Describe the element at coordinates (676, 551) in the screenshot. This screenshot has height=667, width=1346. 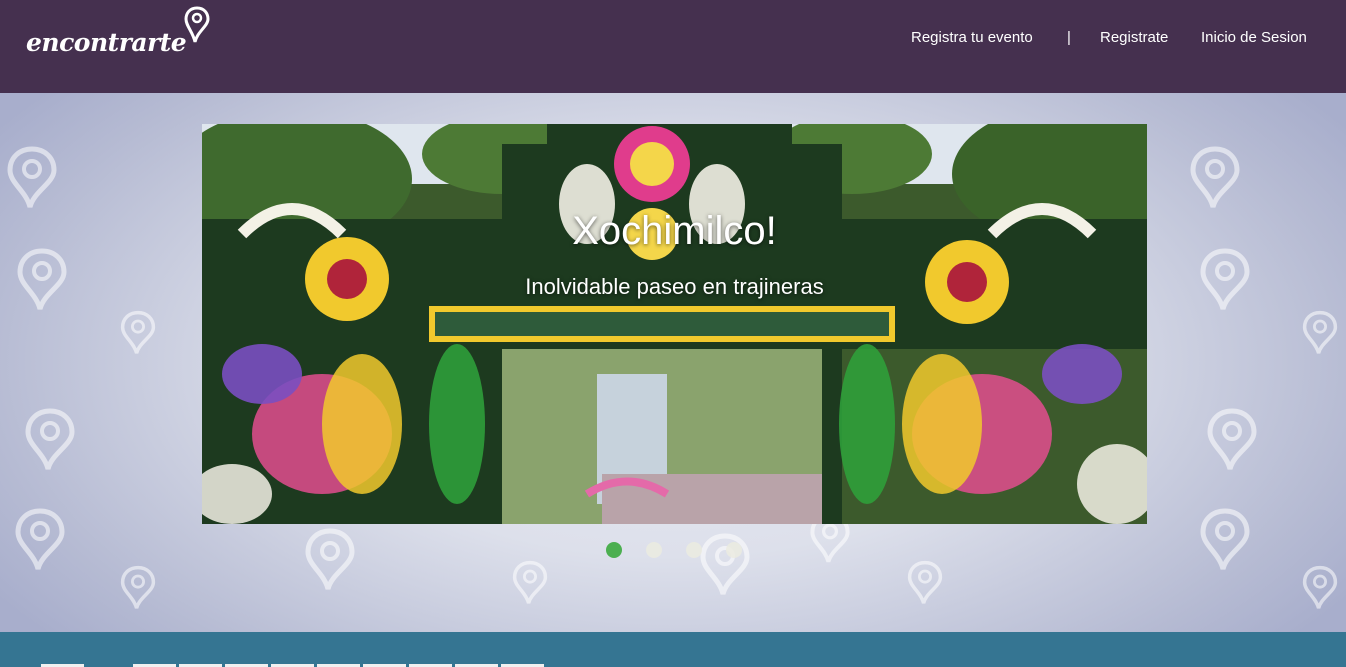
I see `carousel-indicators` at that location.